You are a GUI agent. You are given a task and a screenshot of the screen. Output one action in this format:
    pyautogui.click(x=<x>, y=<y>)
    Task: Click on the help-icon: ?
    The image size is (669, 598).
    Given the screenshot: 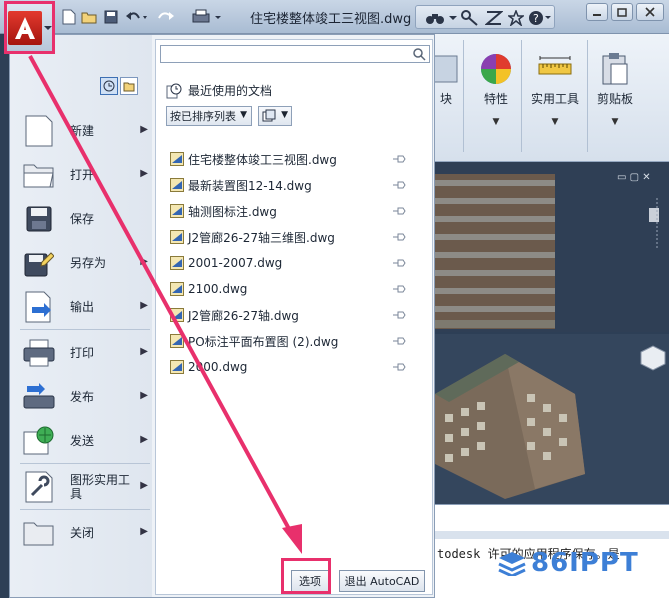 What is the action you would take?
    pyautogui.click(x=540, y=18)
    